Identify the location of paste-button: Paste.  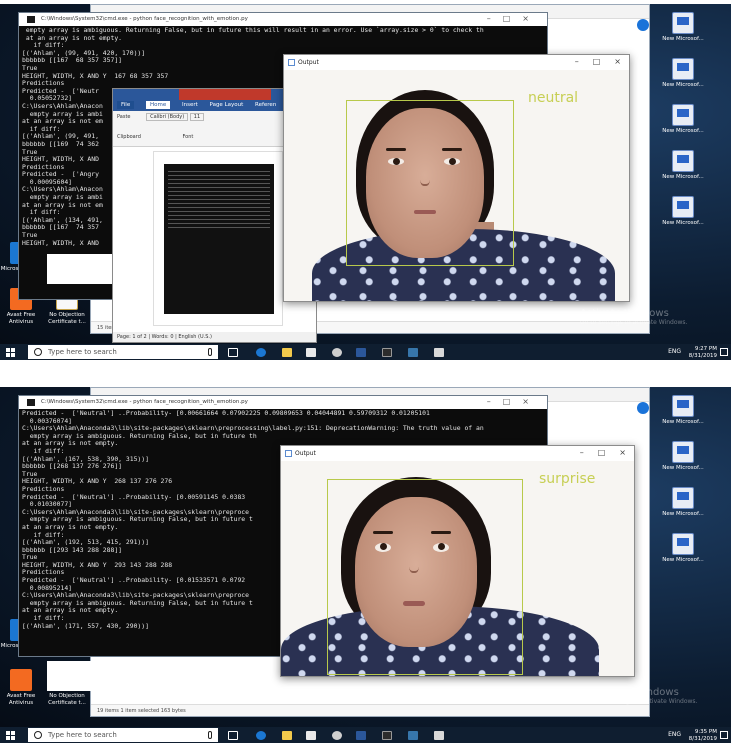
(124, 117).